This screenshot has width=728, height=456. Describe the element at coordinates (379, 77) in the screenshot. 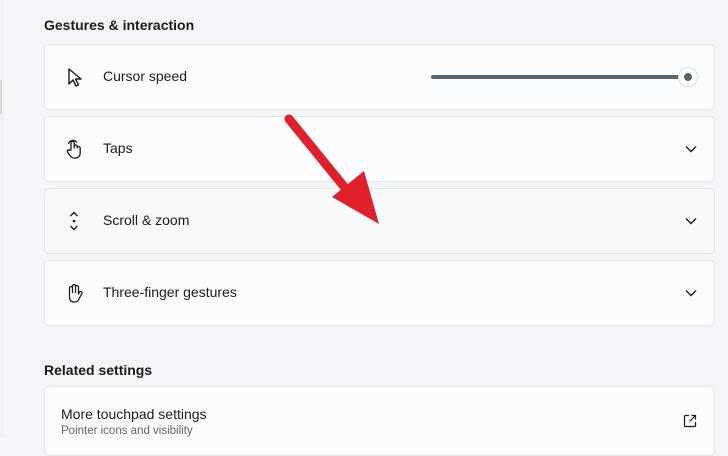

I see `cursor-speed-card: Cursor speed` at that location.